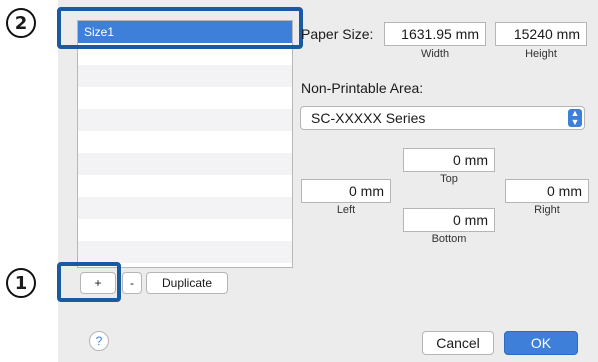 The width and height of the screenshot is (598, 362). Describe the element at coordinates (346, 191) in the screenshot. I see `left-margin-field: 0 mm` at that location.